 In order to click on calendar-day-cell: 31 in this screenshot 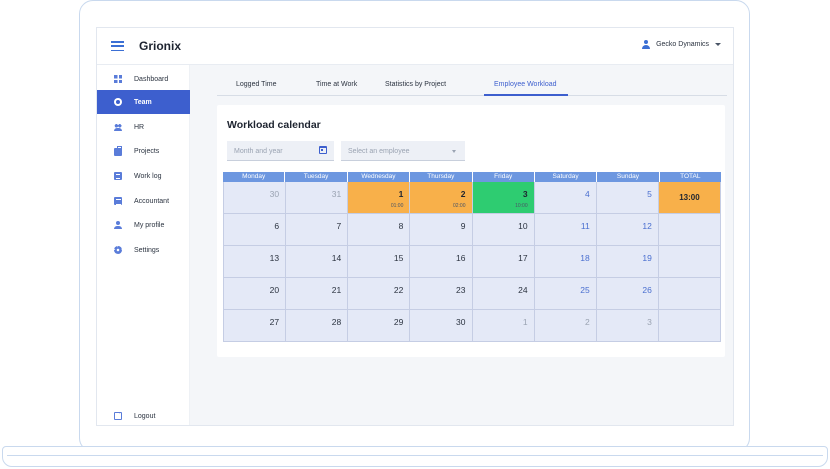, I will do `click(317, 198)`.